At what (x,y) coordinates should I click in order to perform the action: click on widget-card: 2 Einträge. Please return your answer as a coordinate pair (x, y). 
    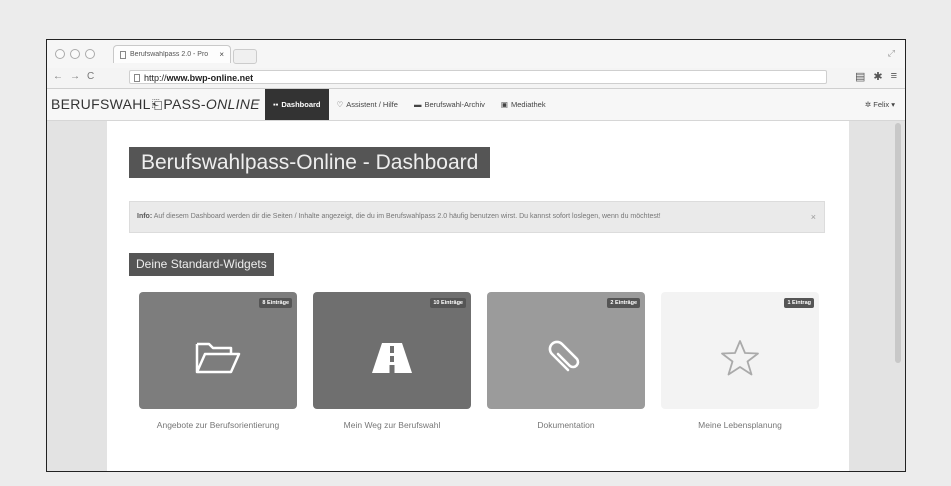
    Looking at the image, I should click on (566, 350).